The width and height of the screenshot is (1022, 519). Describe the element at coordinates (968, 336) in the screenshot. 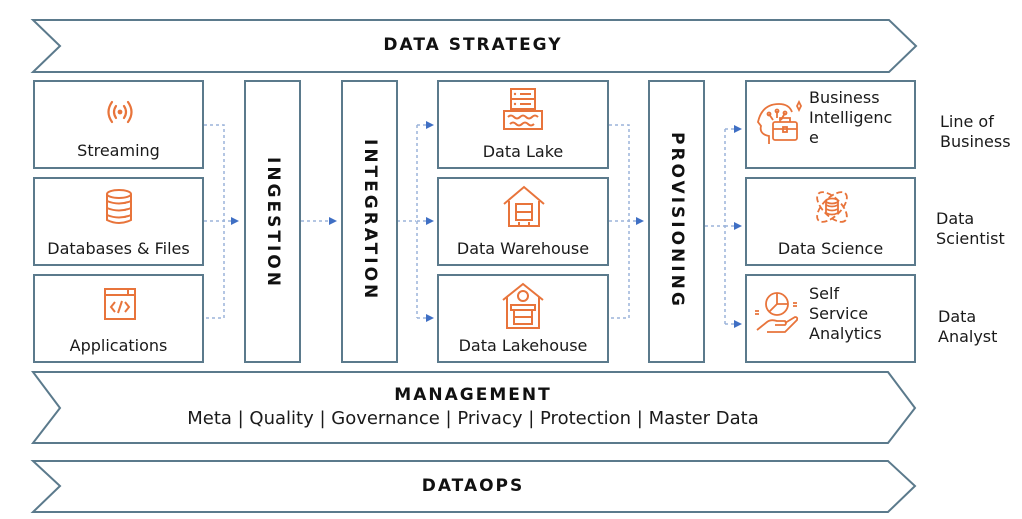

I see `persona-line: Analyst` at that location.